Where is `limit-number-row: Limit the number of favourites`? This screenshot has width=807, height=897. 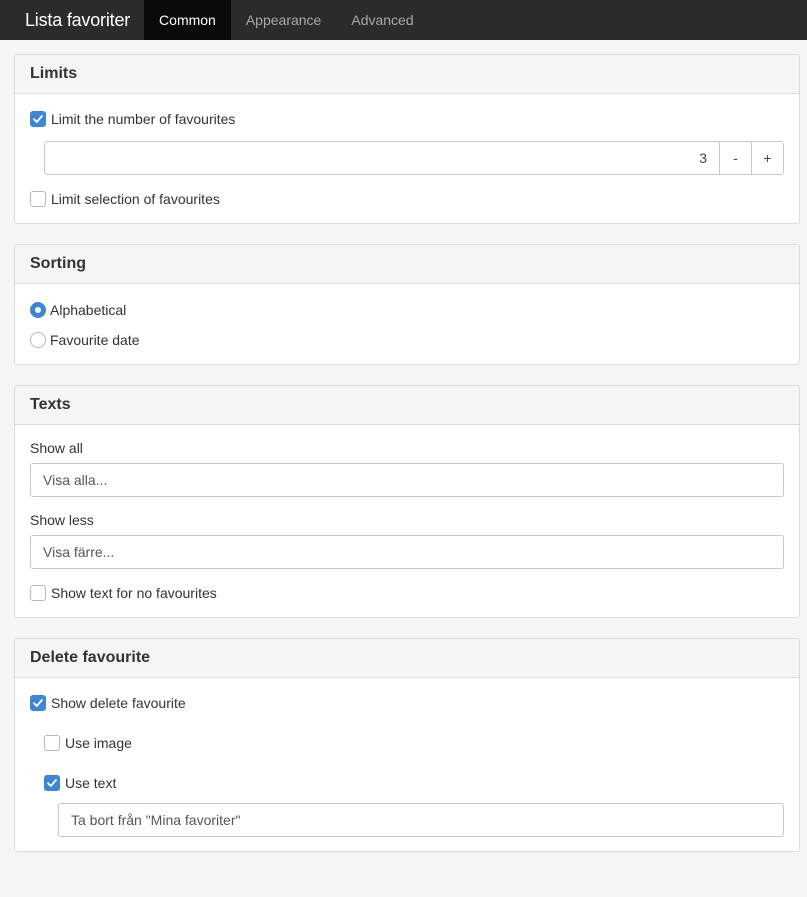 limit-number-row: Limit the number of favourites is located at coordinates (407, 119).